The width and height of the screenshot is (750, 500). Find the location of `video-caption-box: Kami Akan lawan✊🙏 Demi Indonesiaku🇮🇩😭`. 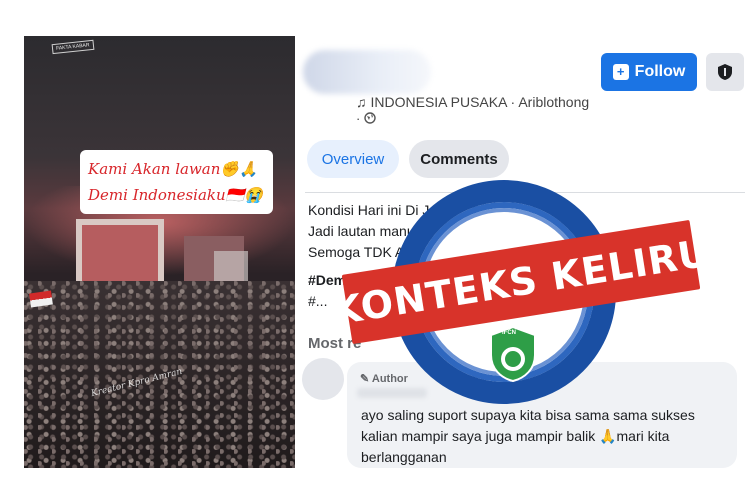

video-caption-box: Kami Akan lawan✊🙏 Demi Indonesiaku🇮🇩😭 is located at coordinates (176, 182).